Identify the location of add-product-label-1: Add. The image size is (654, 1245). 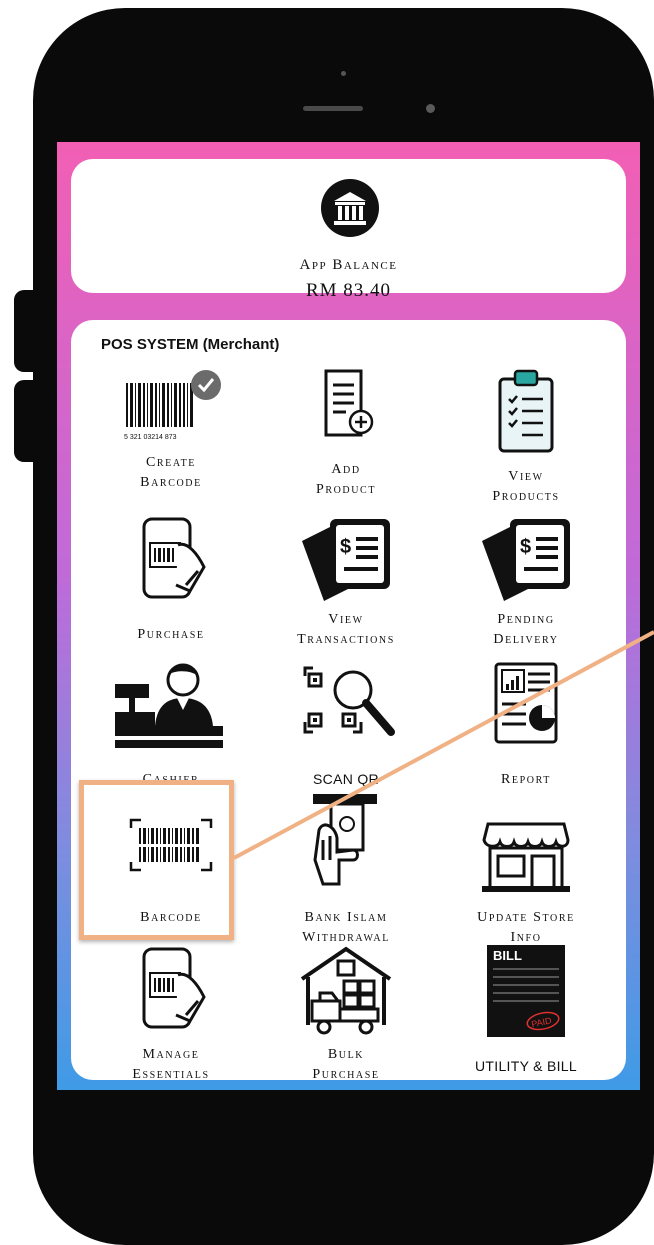
(346, 469).